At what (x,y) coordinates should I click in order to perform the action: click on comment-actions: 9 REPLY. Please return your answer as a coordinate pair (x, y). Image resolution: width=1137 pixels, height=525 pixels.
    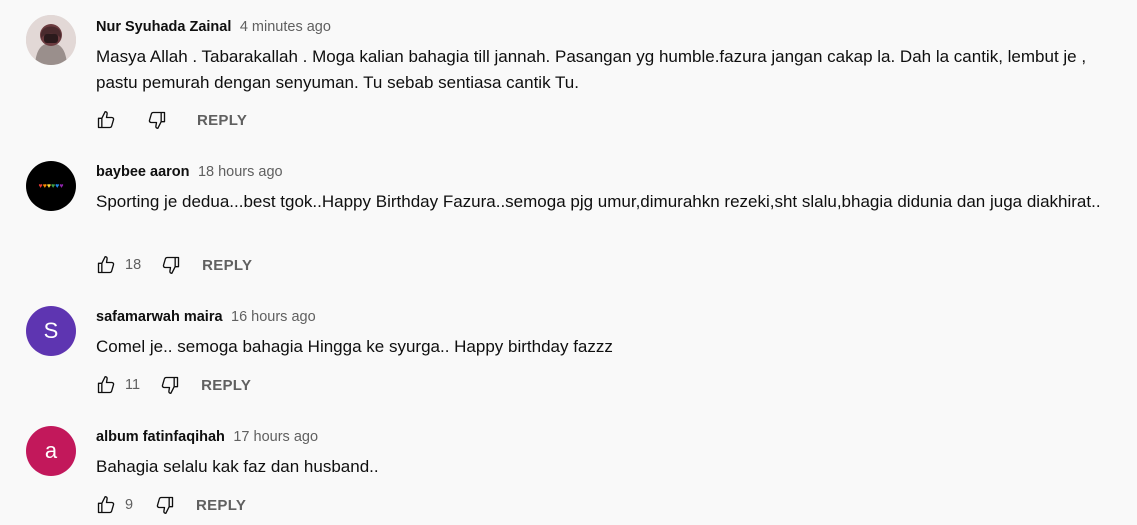
    Looking at the image, I should click on (171, 505).